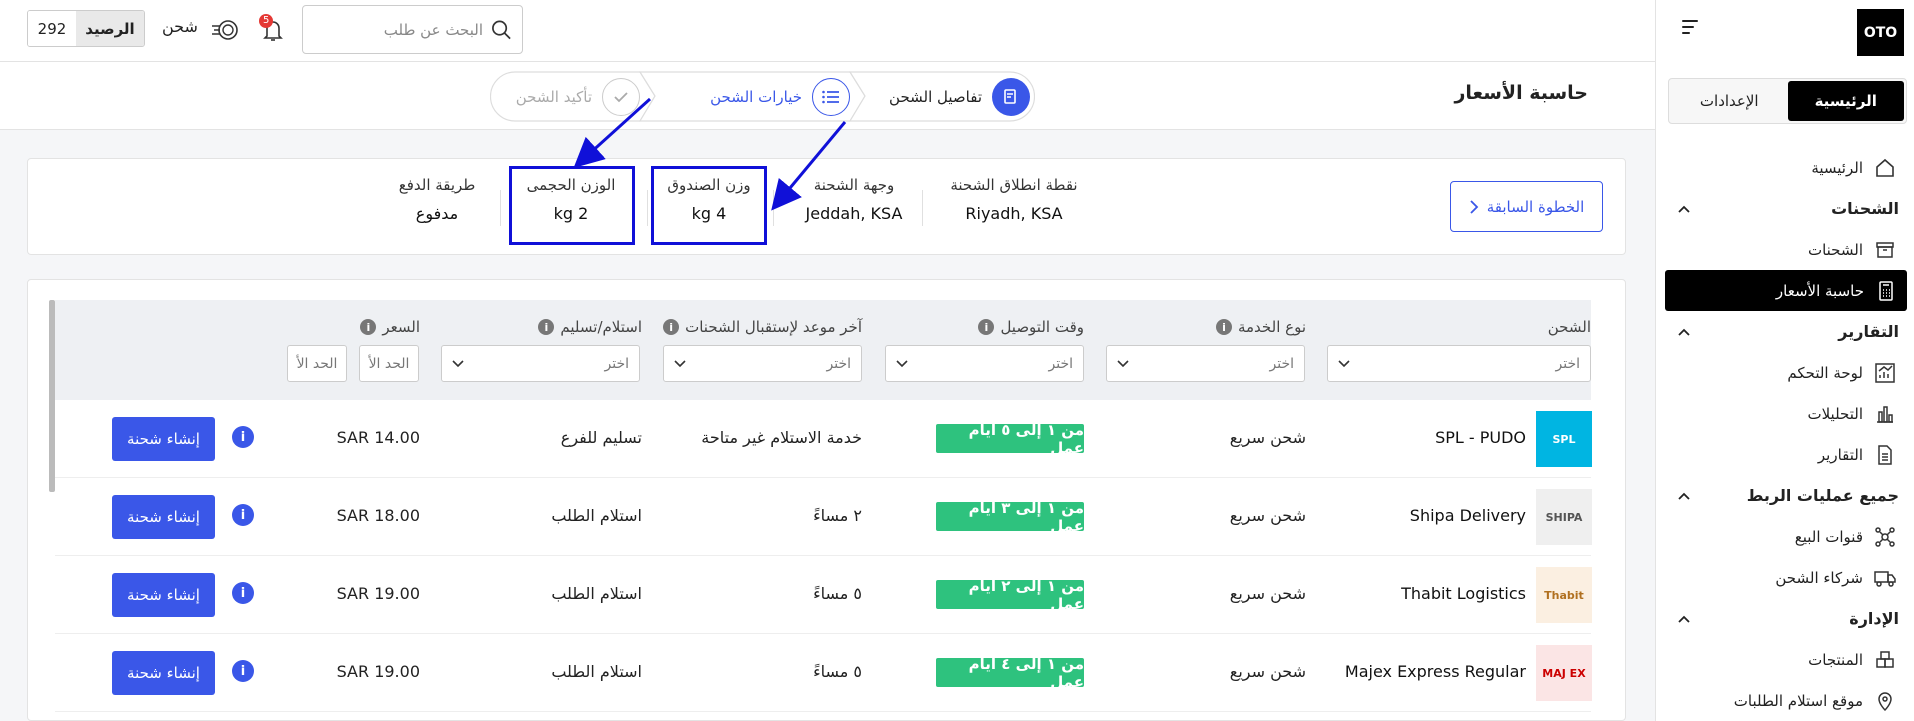  Describe the element at coordinates (1819, 577) in the screenshot. I see `sidebar-item-label: شركاء الشحن` at that location.